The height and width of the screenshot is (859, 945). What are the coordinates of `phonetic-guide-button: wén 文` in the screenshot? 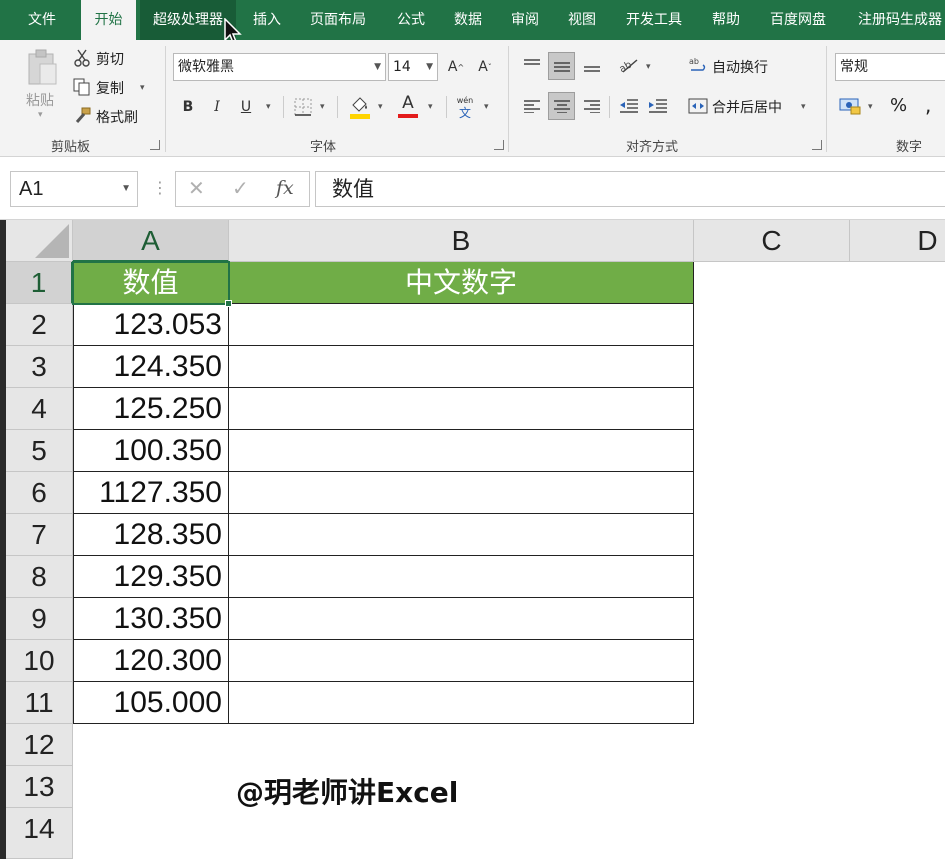 It's located at (465, 107).